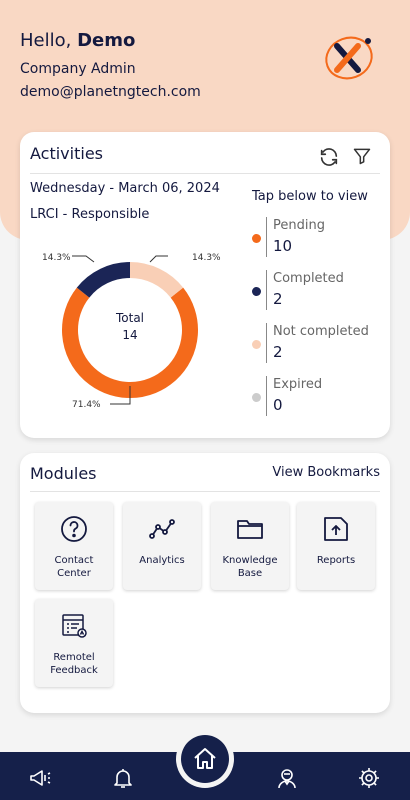  What do you see at coordinates (298, 384) in the screenshot?
I see `legend-label: Expired` at bounding box center [298, 384].